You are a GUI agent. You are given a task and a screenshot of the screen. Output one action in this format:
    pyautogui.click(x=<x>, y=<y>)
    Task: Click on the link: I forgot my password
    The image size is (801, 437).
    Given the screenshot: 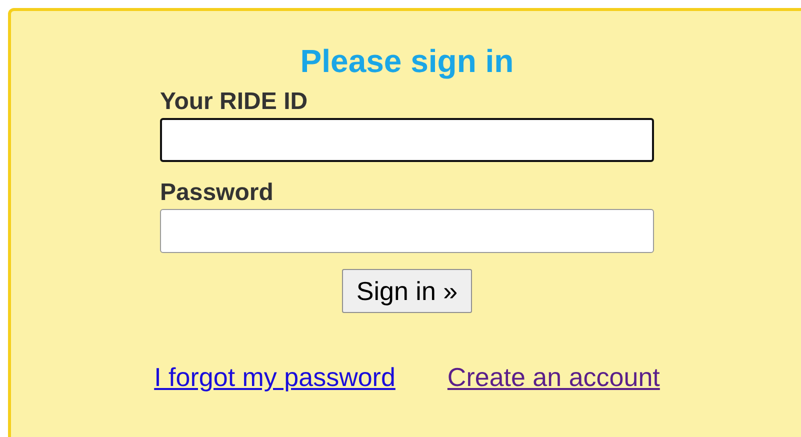 What is the action you would take?
    pyautogui.click(x=275, y=377)
    